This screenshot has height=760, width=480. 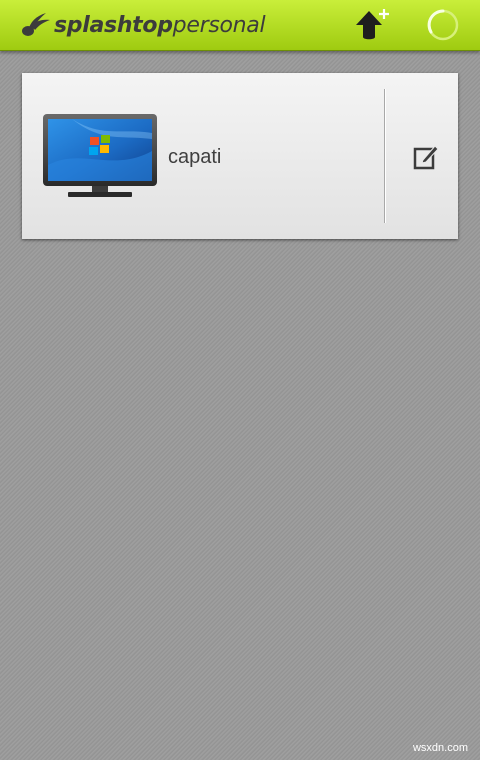 What do you see at coordinates (219, 25) in the screenshot?
I see `logo-text-personal: personal` at bounding box center [219, 25].